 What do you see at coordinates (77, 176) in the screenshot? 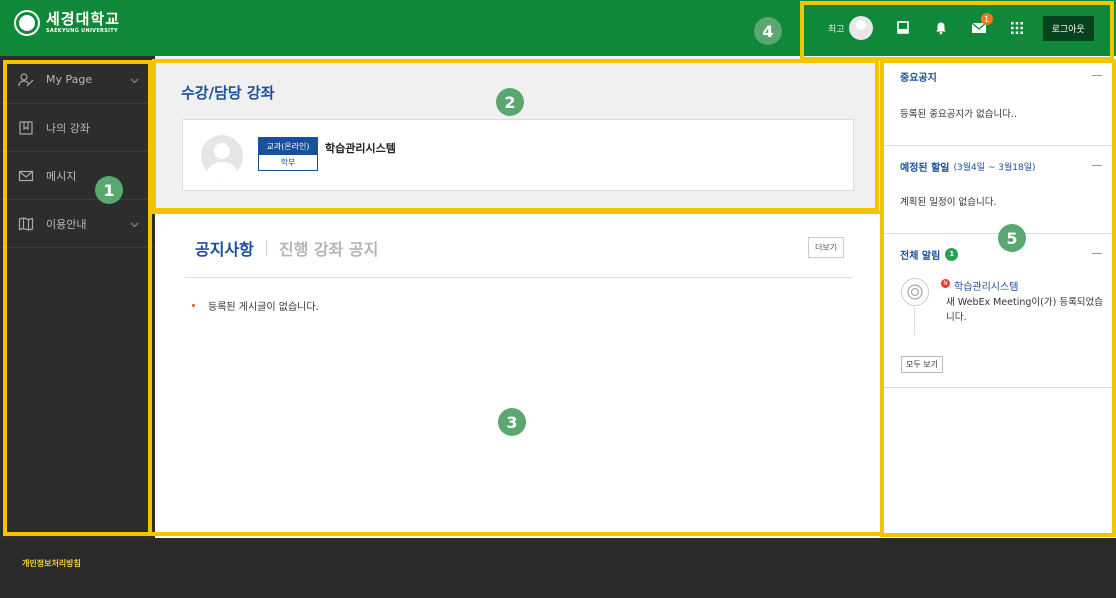
I see `sidebar-item-messages: 메시지` at bounding box center [77, 176].